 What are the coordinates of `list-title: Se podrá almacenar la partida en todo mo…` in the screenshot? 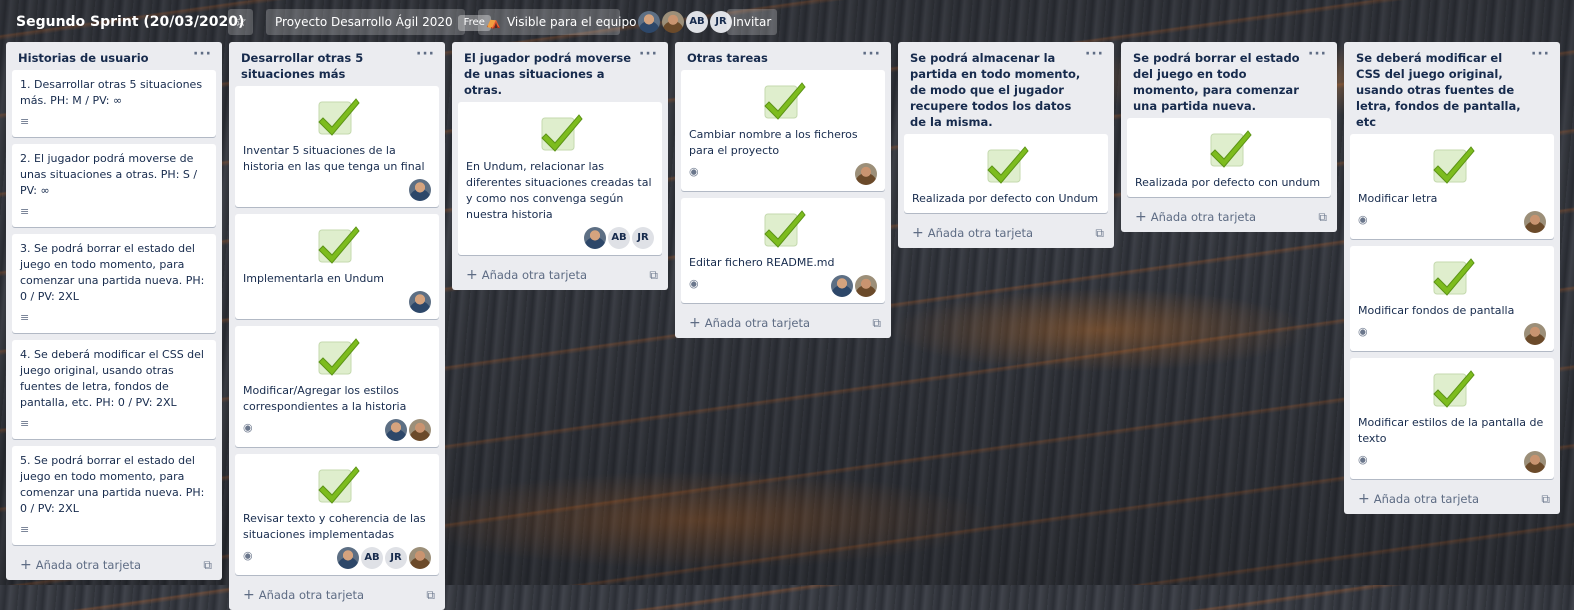 It's located at (995, 90).